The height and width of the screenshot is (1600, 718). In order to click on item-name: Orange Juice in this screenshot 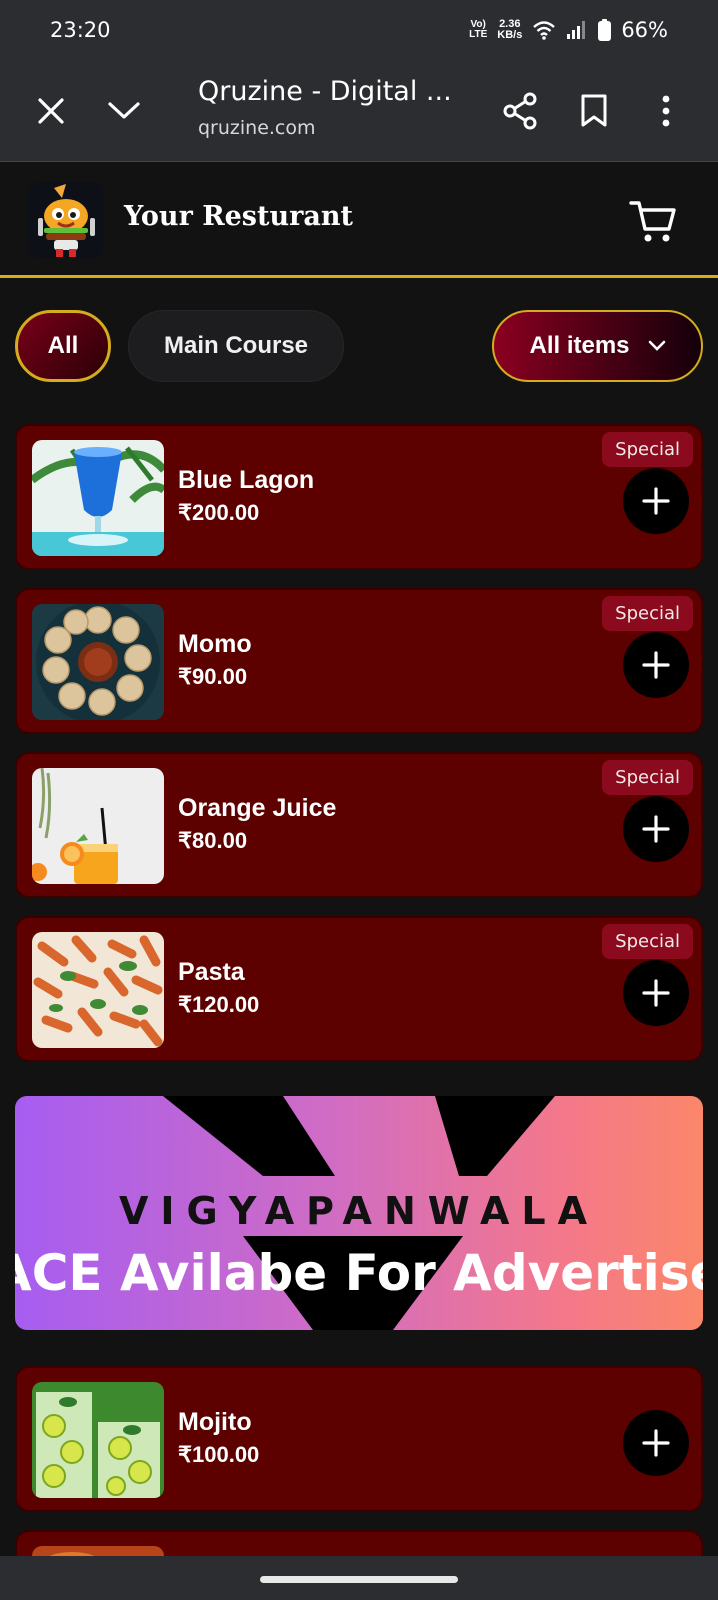, I will do `click(257, 808)`.